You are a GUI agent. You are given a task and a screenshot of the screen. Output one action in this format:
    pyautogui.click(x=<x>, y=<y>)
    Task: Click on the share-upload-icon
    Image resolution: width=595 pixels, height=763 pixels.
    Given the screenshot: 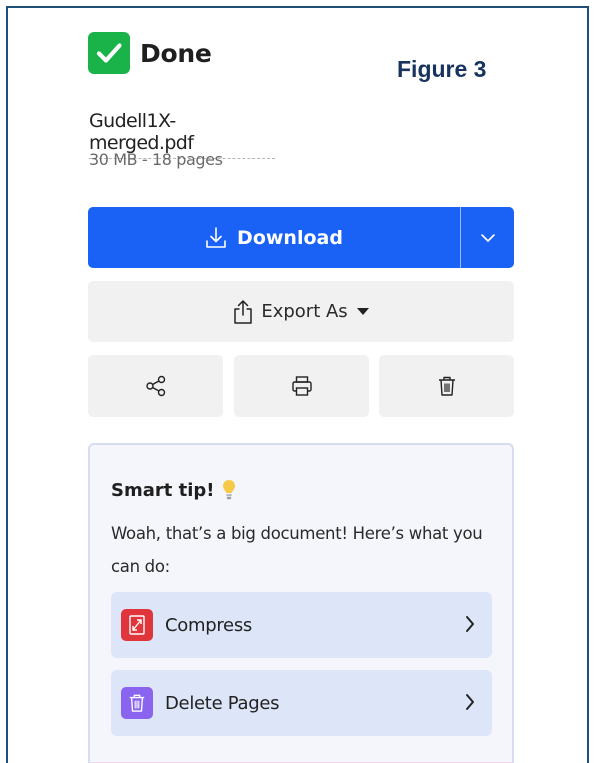 What is the action you would take?
    pyautogui.click(x=243, y=311)
    